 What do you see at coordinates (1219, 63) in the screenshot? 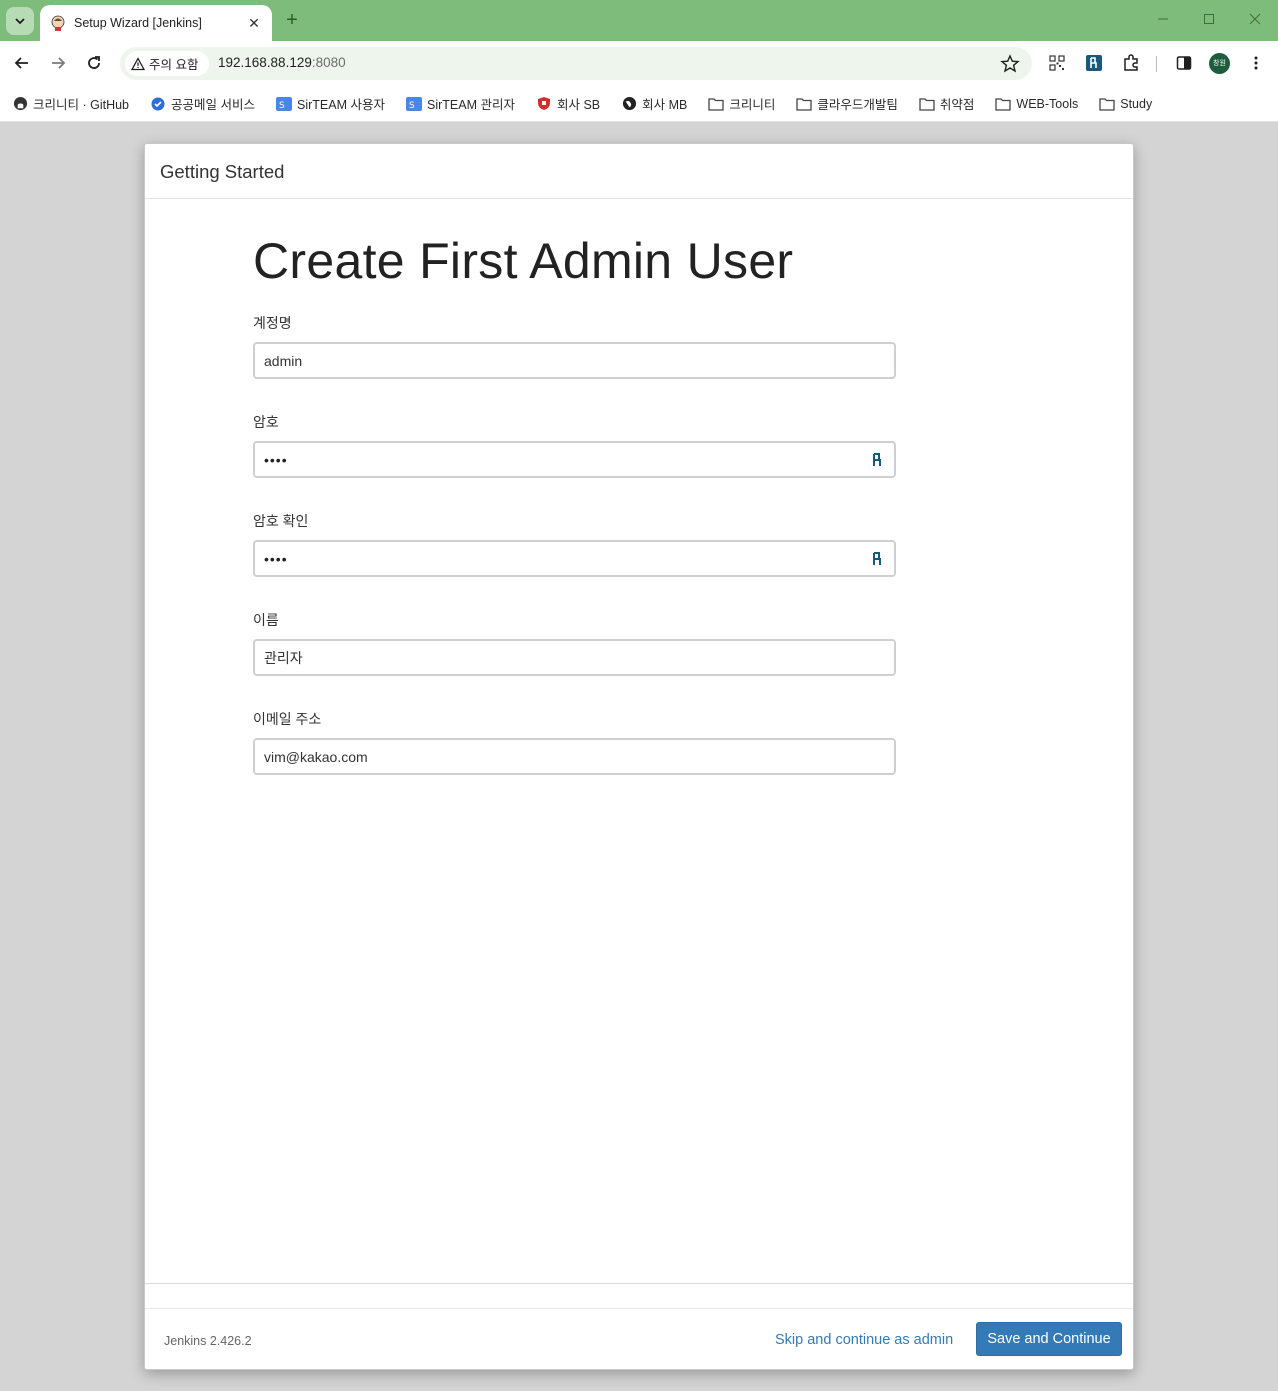
I see `profile-avatar: 창원` at bounding box center [1219, 63].